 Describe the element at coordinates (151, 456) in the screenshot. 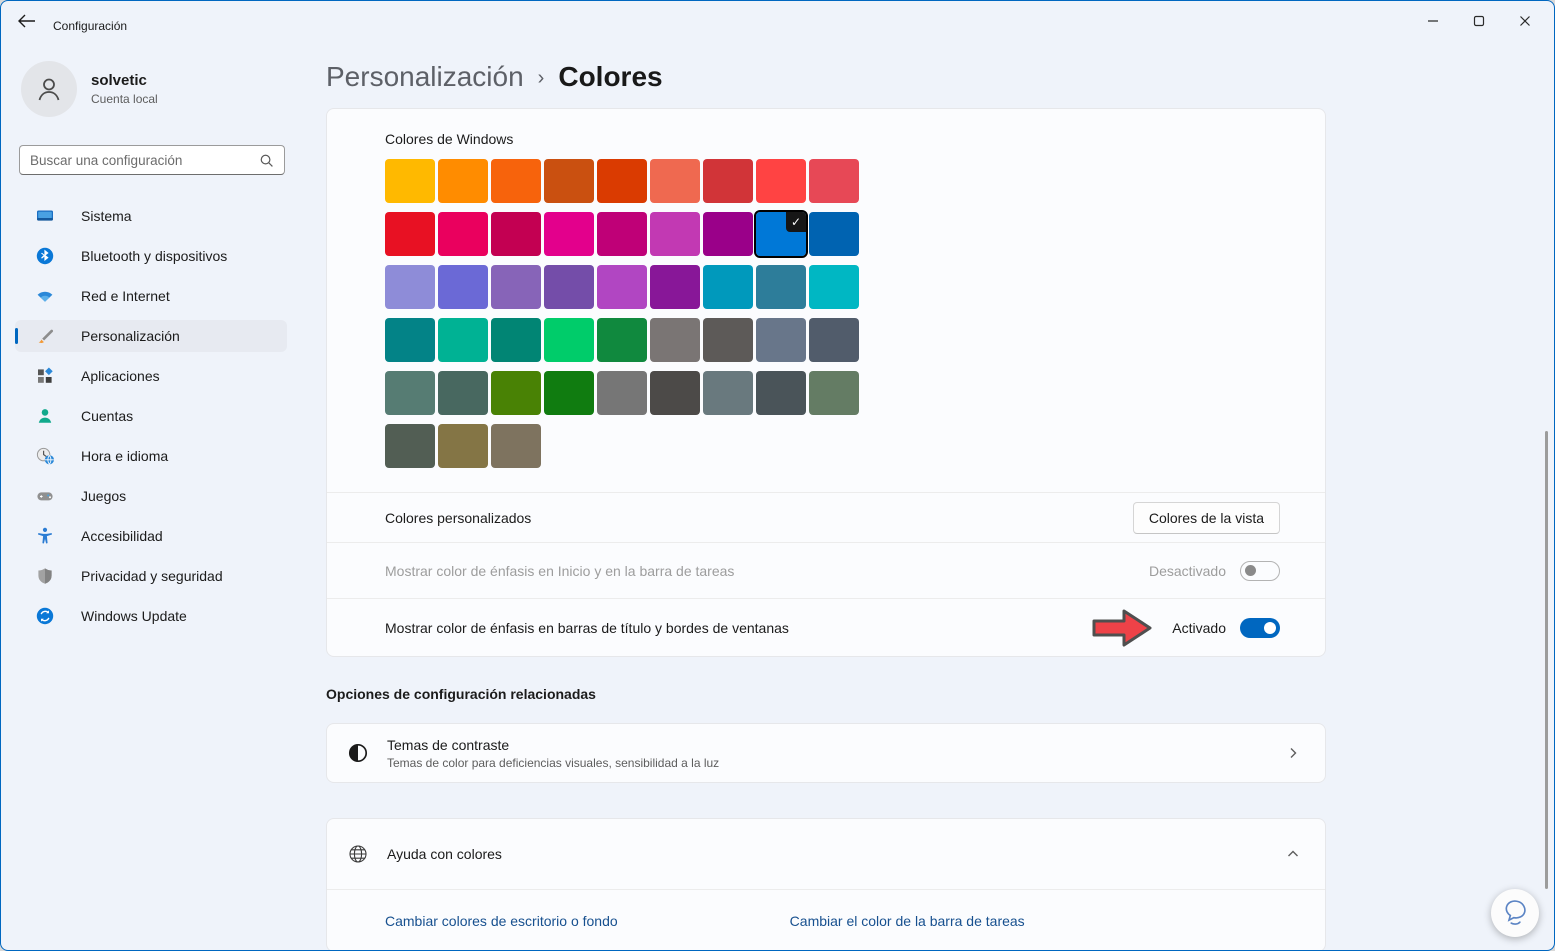

I see `sidebar-item-time-language: Hora e idioma` at that location.